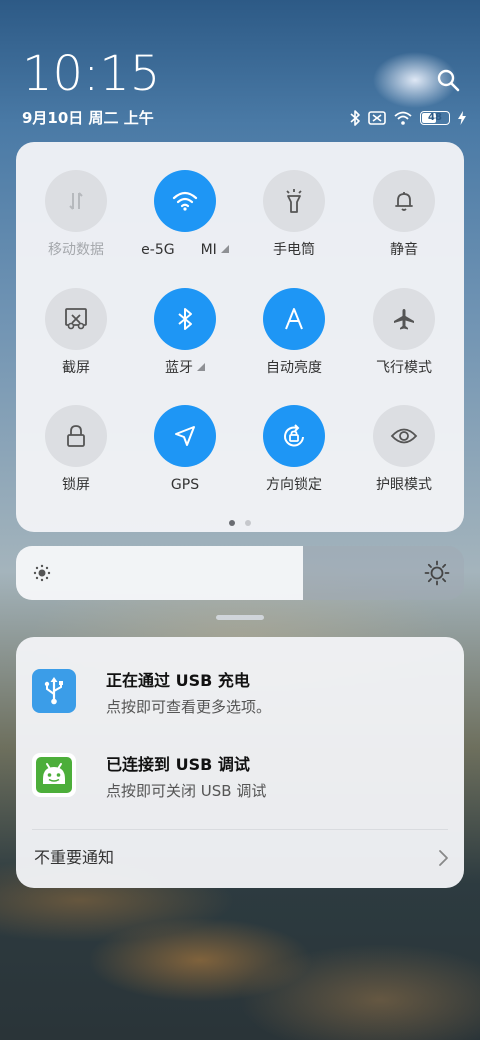 This screenshot has height=1040, width=480. I want to click on location-icon, so click(185, 436).